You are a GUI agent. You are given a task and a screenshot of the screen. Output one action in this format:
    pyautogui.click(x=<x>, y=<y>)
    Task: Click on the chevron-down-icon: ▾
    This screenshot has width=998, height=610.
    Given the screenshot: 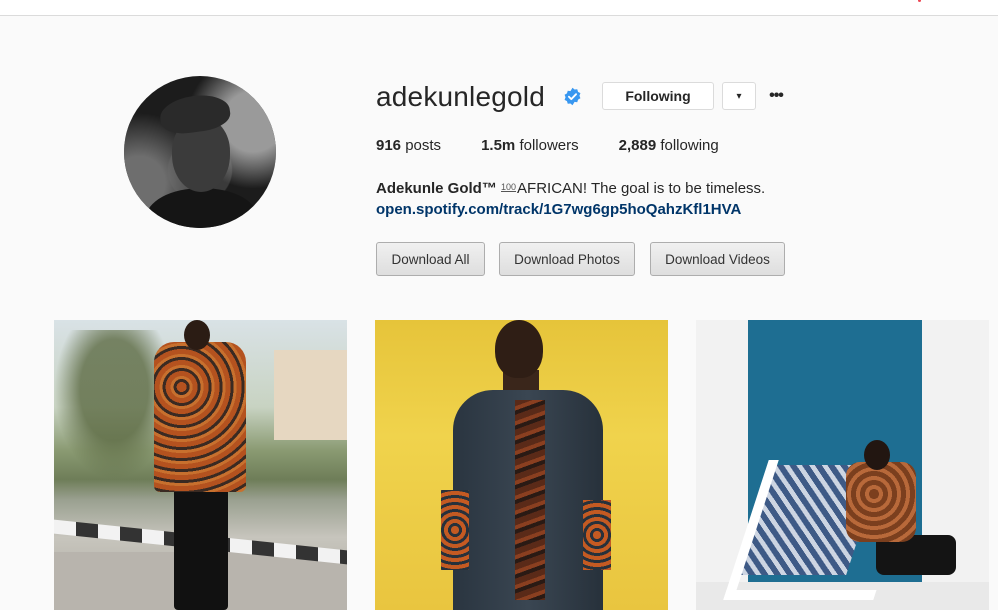 What is the action you would take?
    pyautogui.click(x=739, y=96)
    